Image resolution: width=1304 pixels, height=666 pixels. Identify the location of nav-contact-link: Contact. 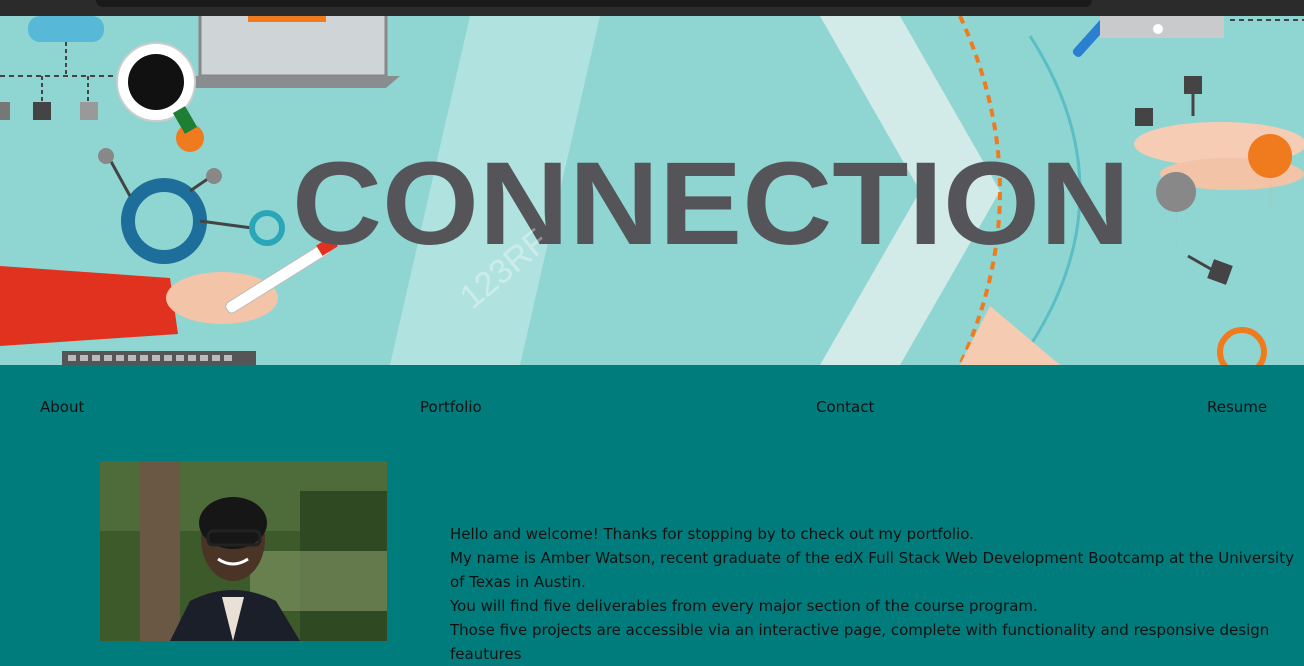
(845, 407).